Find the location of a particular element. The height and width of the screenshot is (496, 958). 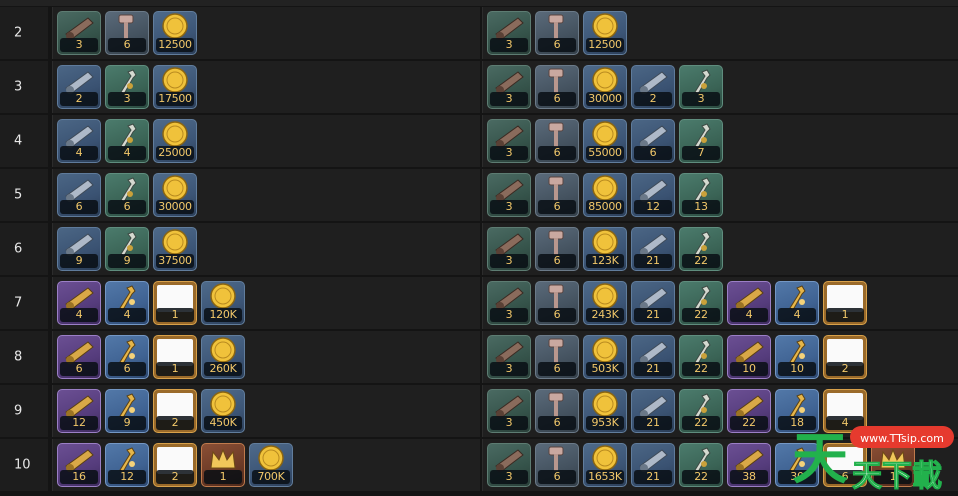

gold-wrench-icon: 9 is located at coordinates (127, 411).